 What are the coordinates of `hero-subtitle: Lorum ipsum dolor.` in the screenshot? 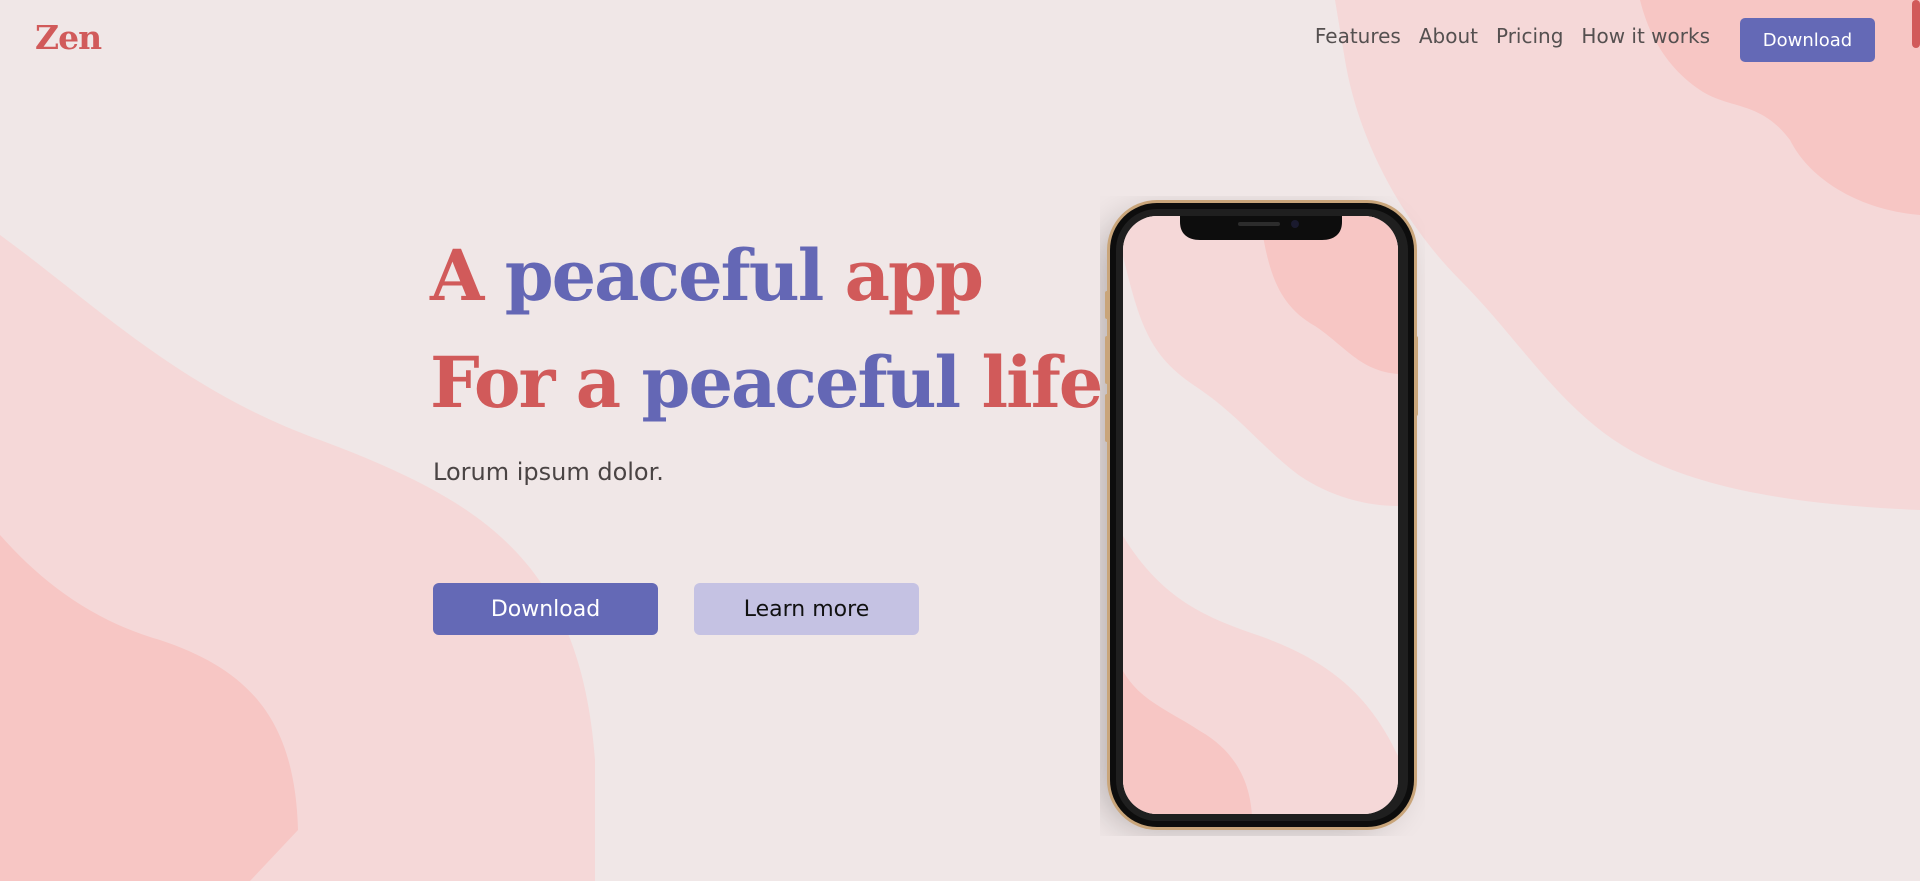 It's located at (548, 472).